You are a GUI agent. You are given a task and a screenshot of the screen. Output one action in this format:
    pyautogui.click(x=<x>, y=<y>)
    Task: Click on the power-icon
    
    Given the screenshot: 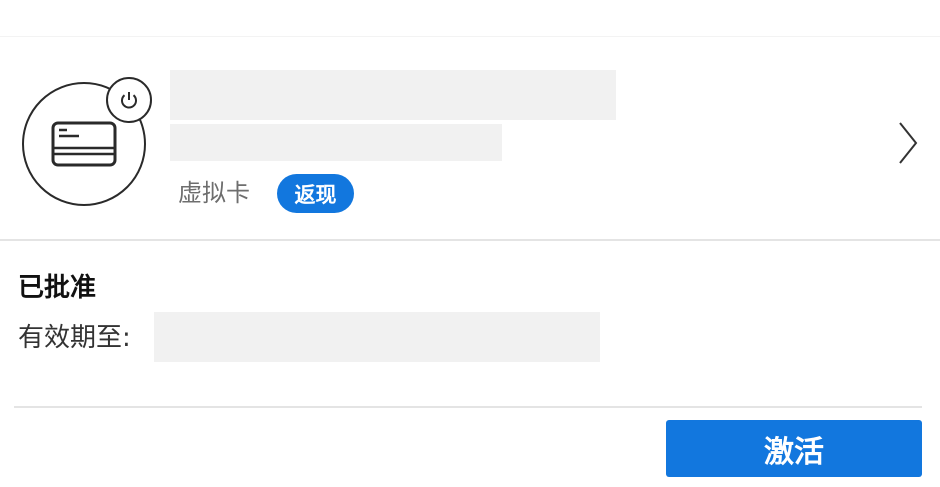 What is the action you would take?
    pyautogui.click(x=129, y=100)
    